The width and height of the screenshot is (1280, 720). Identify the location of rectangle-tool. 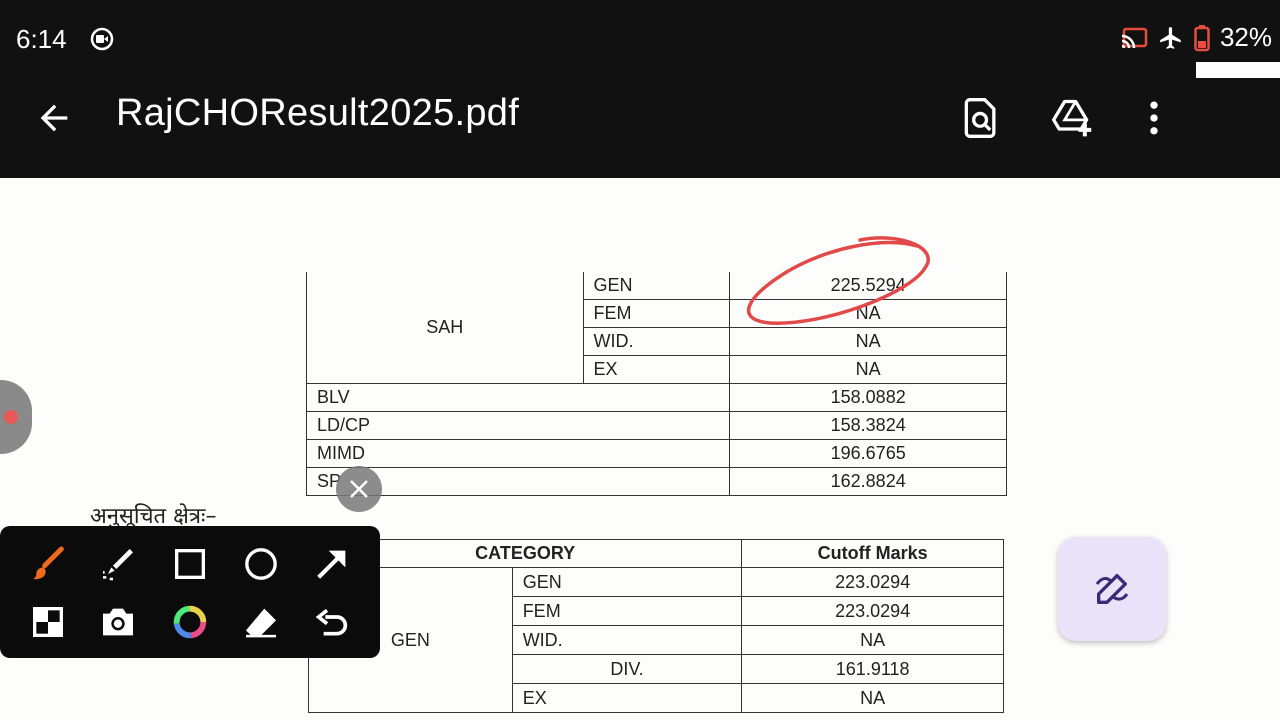
(190, 564).